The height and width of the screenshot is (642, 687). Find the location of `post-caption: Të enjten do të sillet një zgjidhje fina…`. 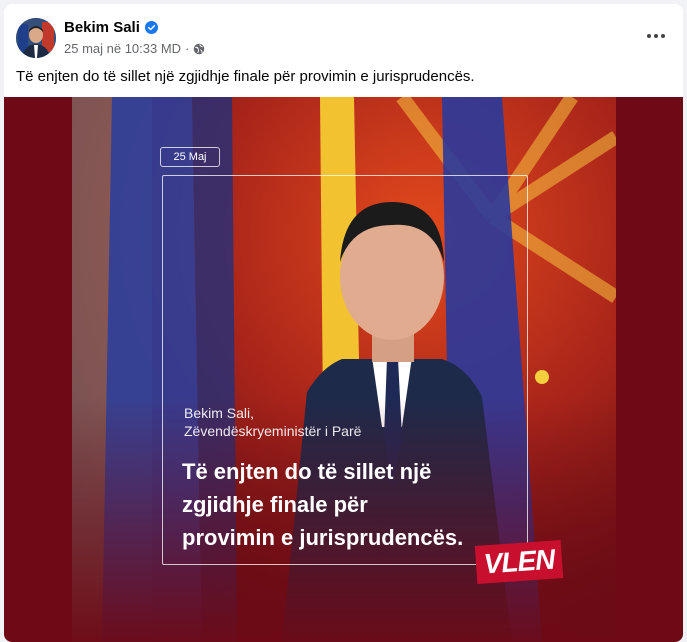

post-caption: Të enjten do të sillet një zgjidhje fina… is located at coordinates (245, 76).